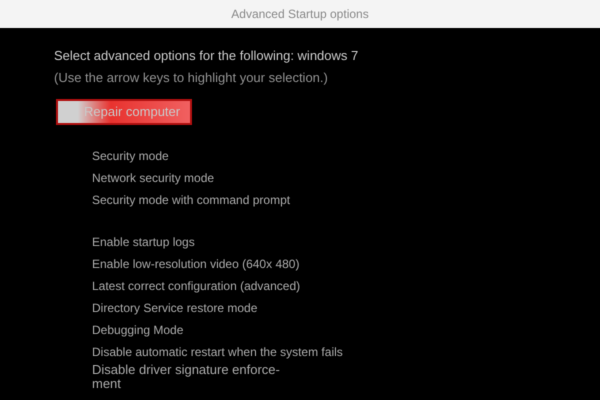  I want to click on menu-option: Security mode, so click(130, 156).